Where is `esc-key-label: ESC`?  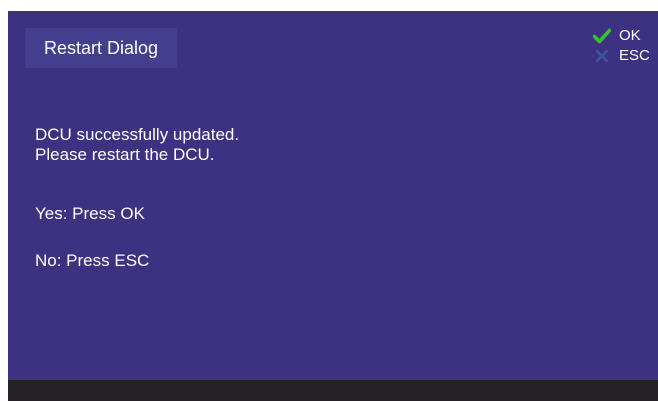
esc-key-label: ESC is located at coordinates (634, 55).